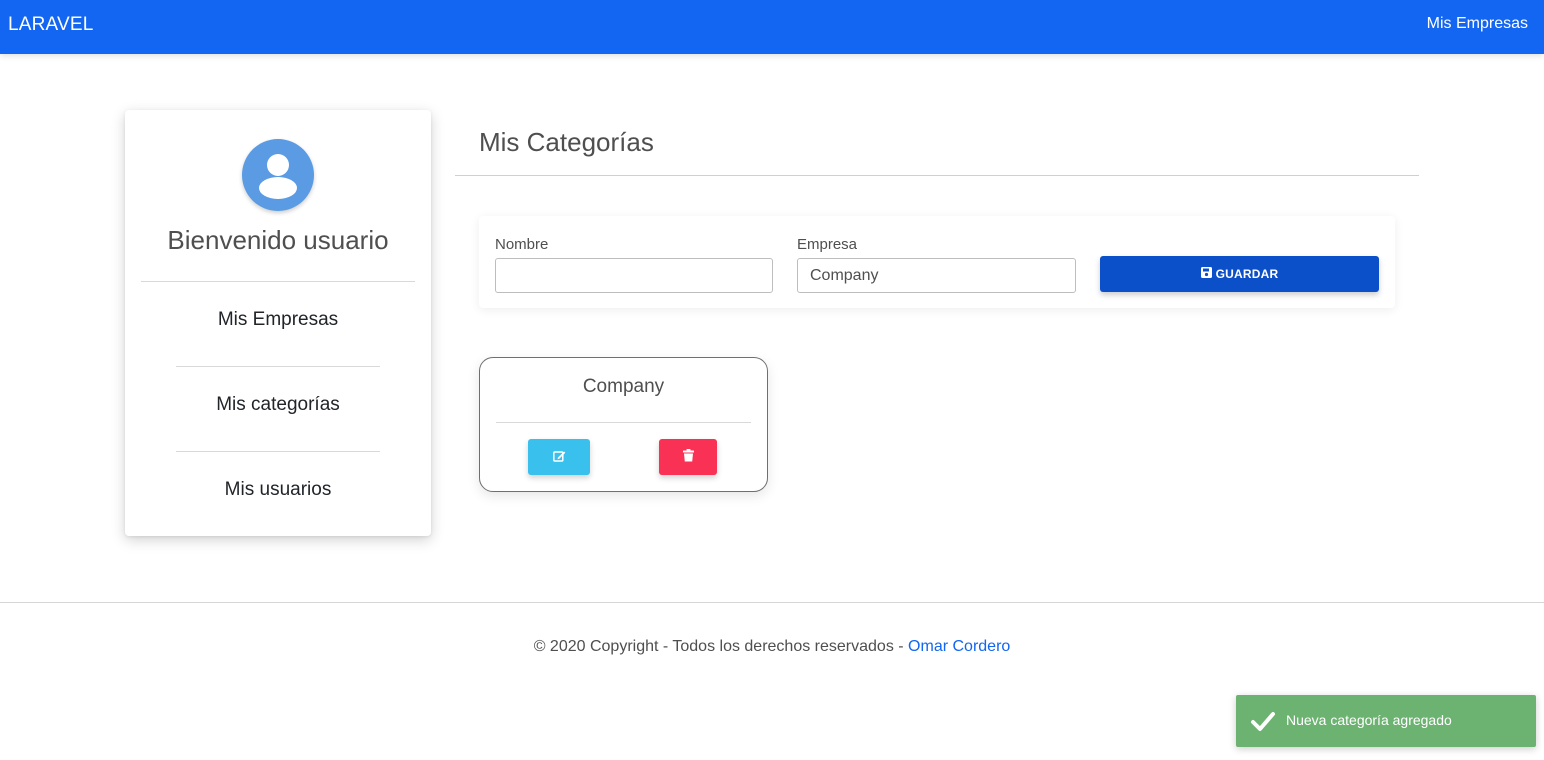 The image size is (1544, 760). I want to click on welcome-heading: Bienvenido usuario, so click(278, 240).